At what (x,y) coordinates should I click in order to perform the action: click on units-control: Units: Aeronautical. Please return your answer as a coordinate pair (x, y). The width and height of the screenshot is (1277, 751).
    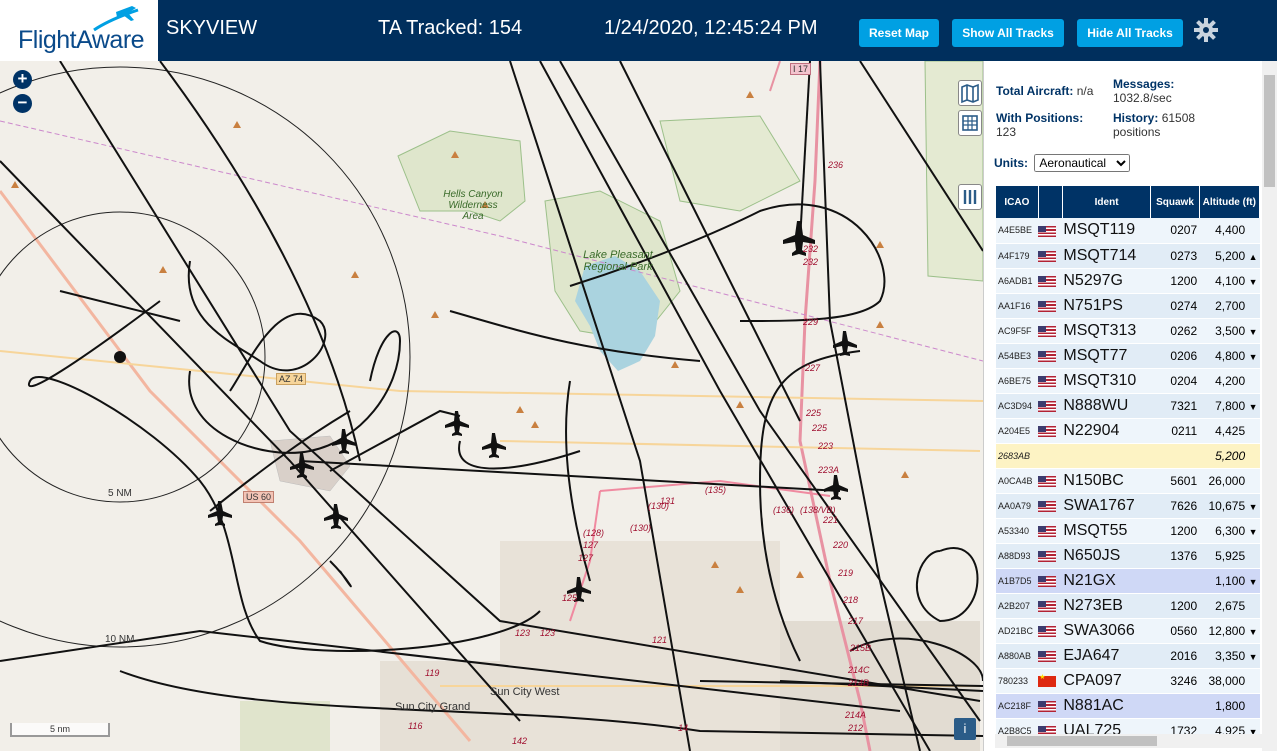
    Looking at the image, I should click on (1062, 163).